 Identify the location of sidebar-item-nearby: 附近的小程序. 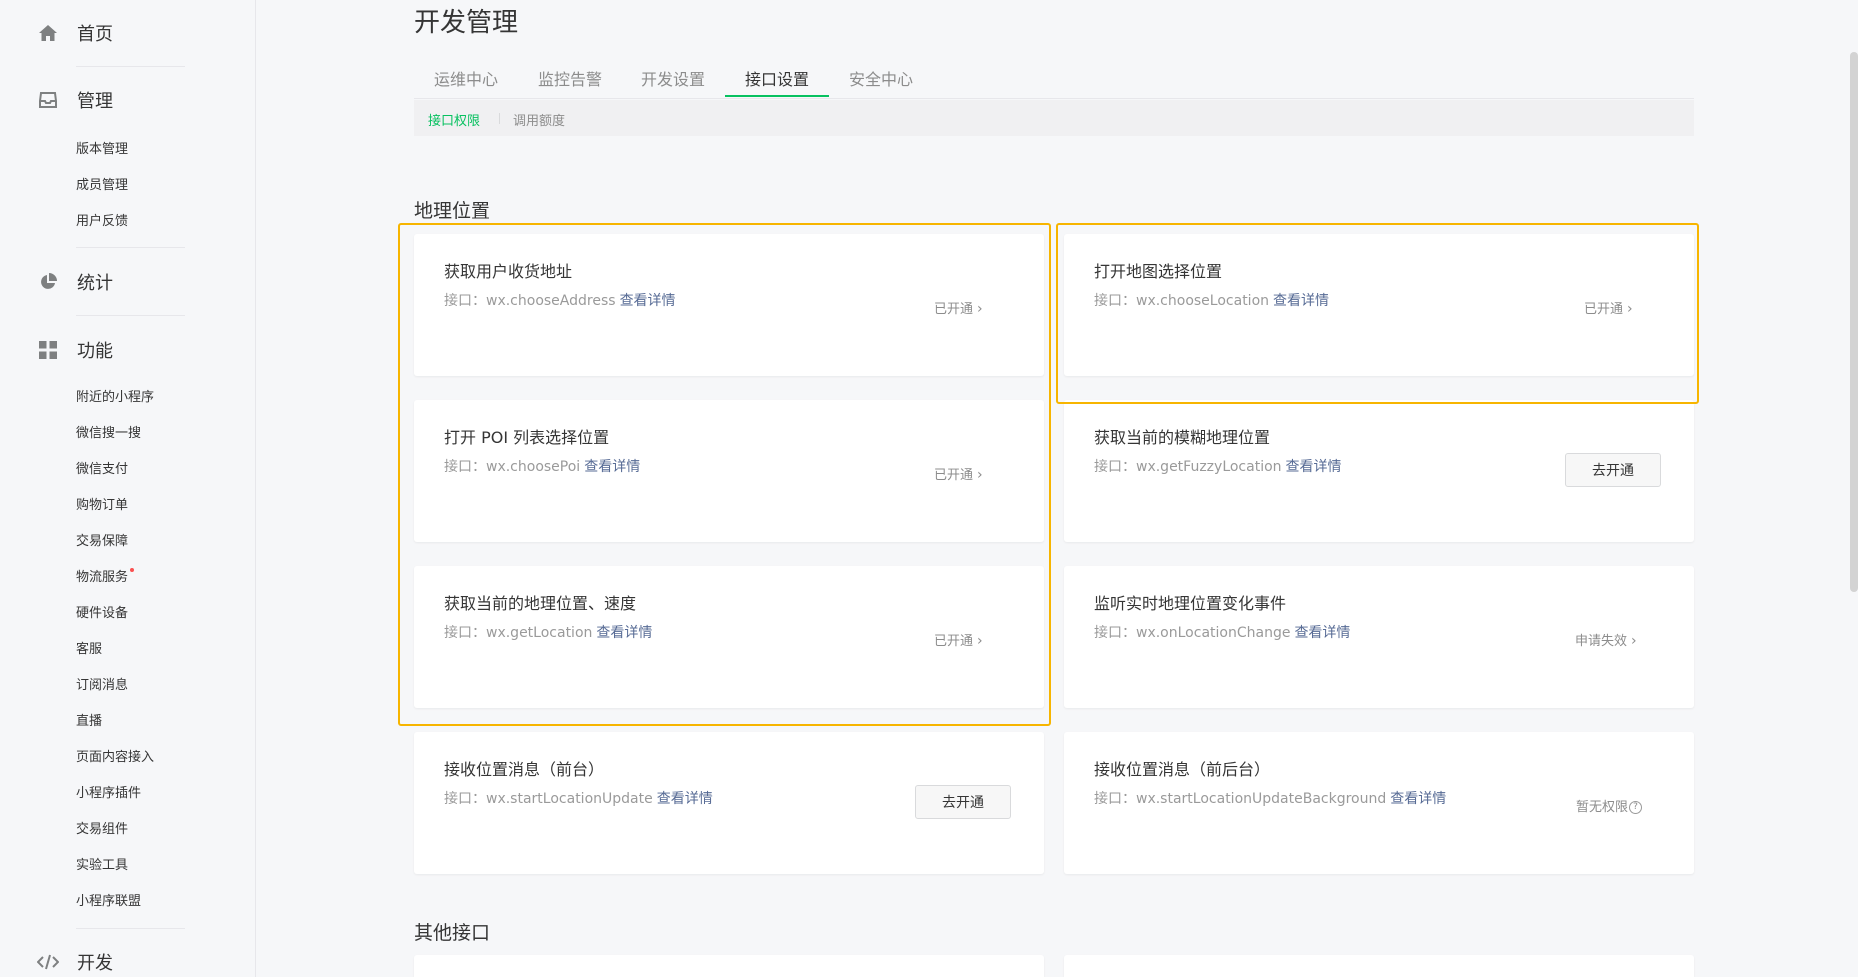
(115, 398).